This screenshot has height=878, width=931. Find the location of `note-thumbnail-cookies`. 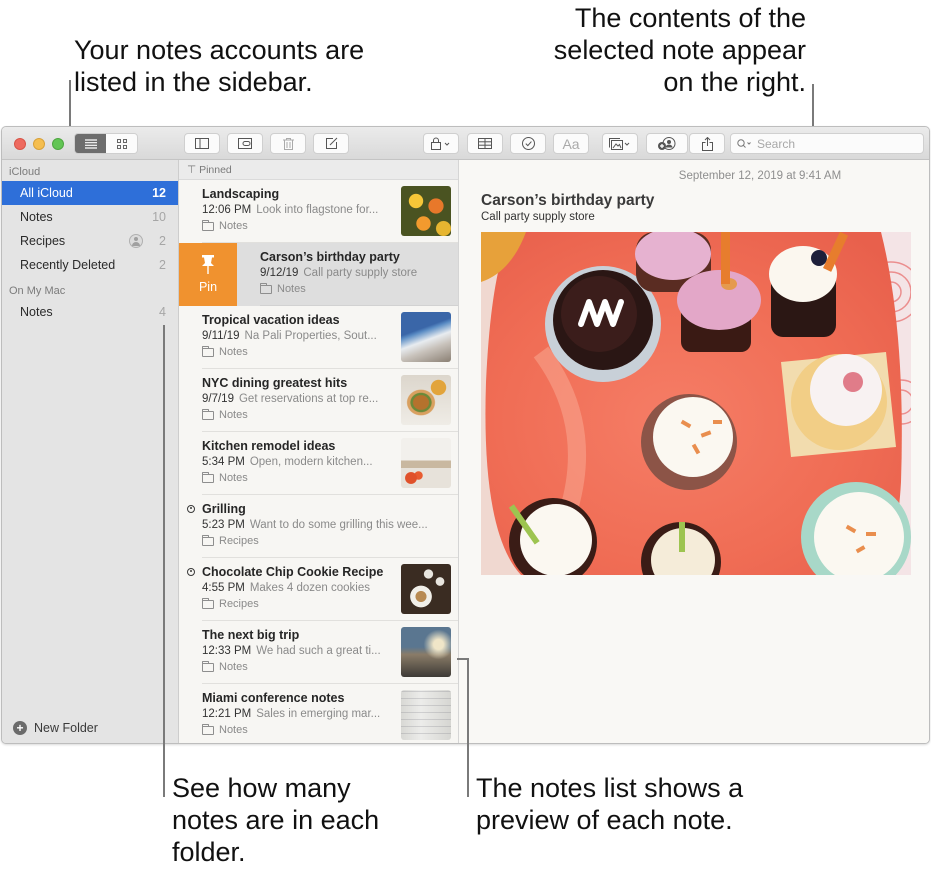

note-thumbnail-cookies is located at coordinates (426, 589).